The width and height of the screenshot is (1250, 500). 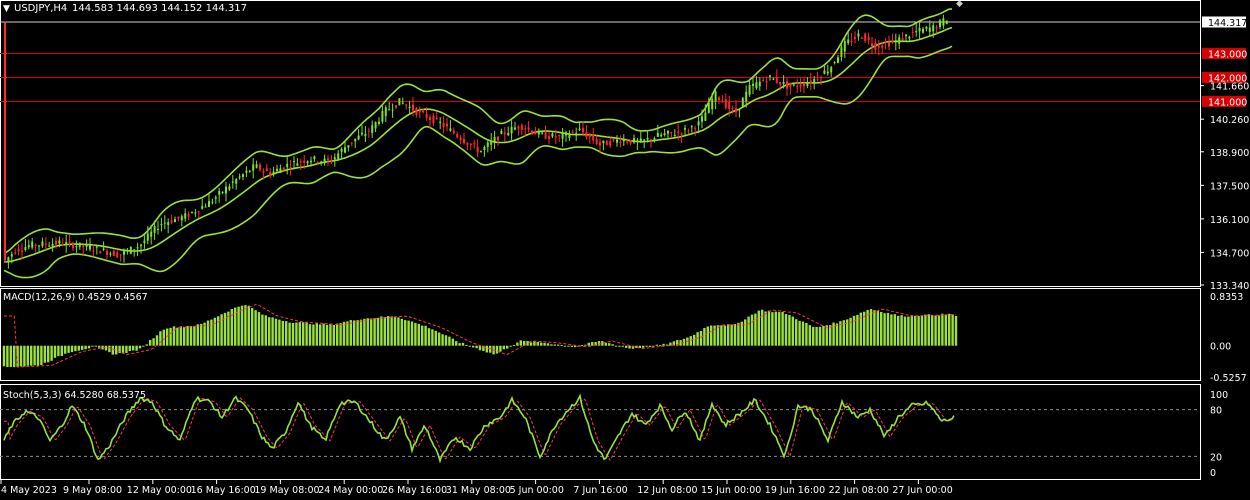 What do you see at coordinates (350, 490) in the screenshot?
I see `time-tick-label: 24 May 00:00` at bounding box center [350, 490].